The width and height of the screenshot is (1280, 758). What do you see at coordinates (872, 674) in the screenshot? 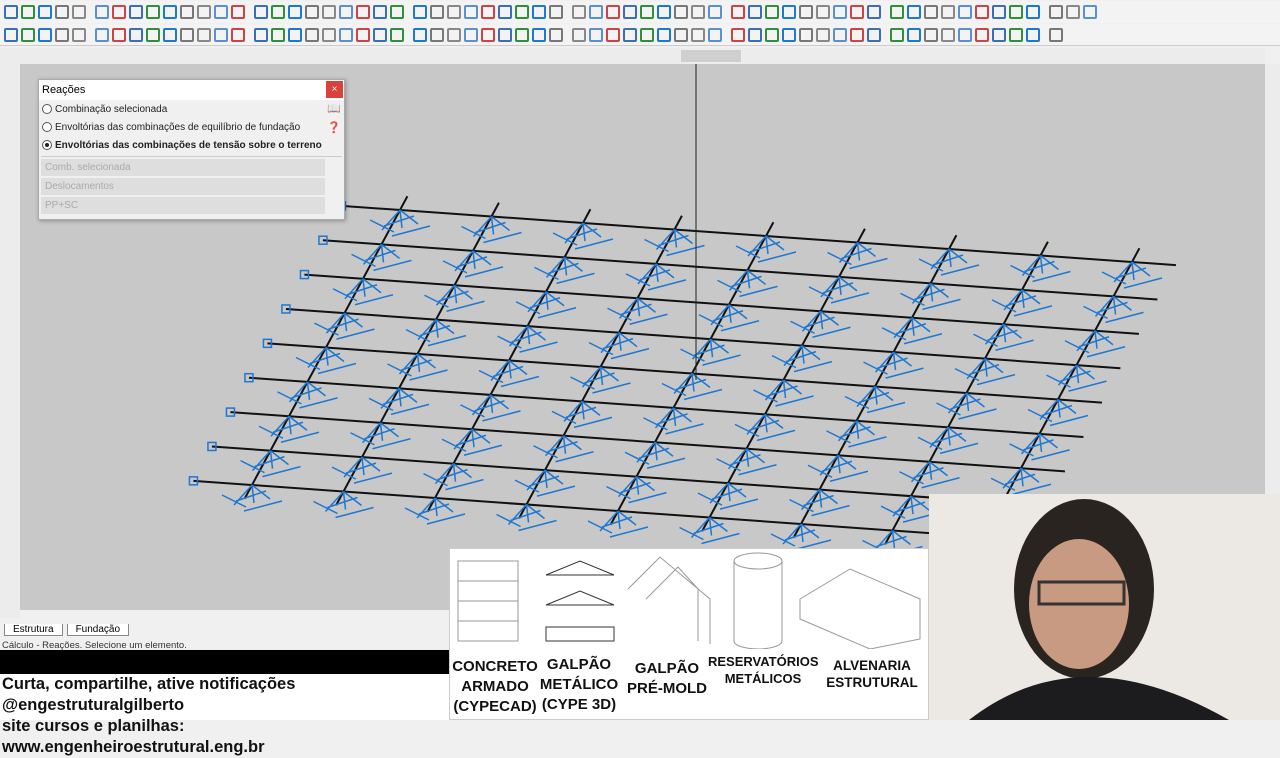
I see `banner-alvenaria: ALVENARIA ESTRUTURAL` at bounding box center [872, 674].